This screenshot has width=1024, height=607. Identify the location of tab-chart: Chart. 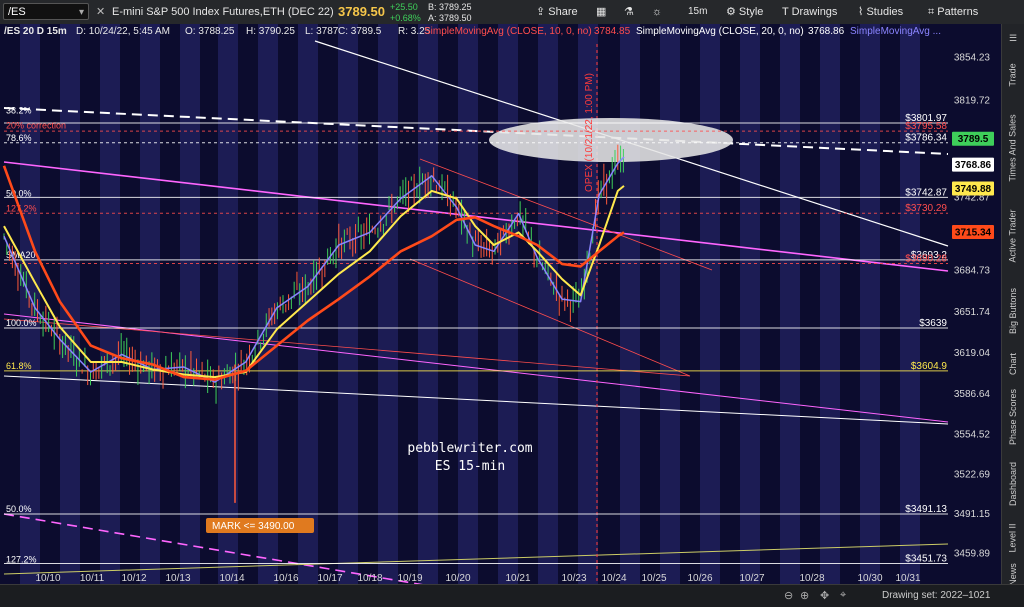
(1013, 364).